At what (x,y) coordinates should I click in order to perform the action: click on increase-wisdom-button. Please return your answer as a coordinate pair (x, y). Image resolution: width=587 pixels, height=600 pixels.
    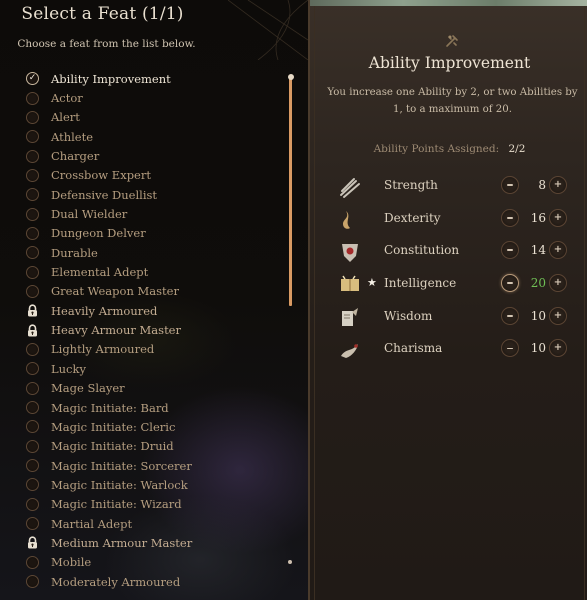
    Looking at the image, I should click on (558, 315).